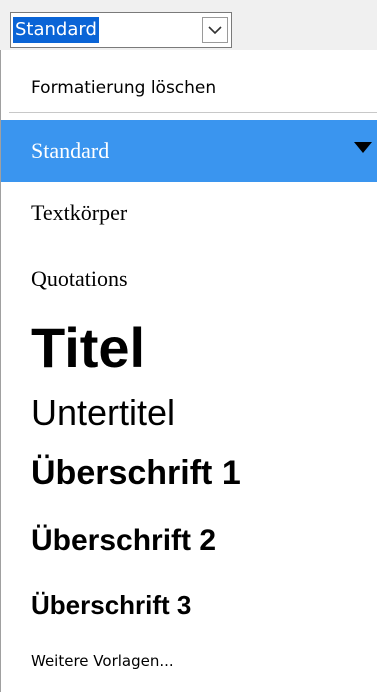 The image size is (377, 692). What do you see at coordinates (189, 355) in the screenshot?
I see `style-item-titel: Titel` at bounding box center [189, 355].